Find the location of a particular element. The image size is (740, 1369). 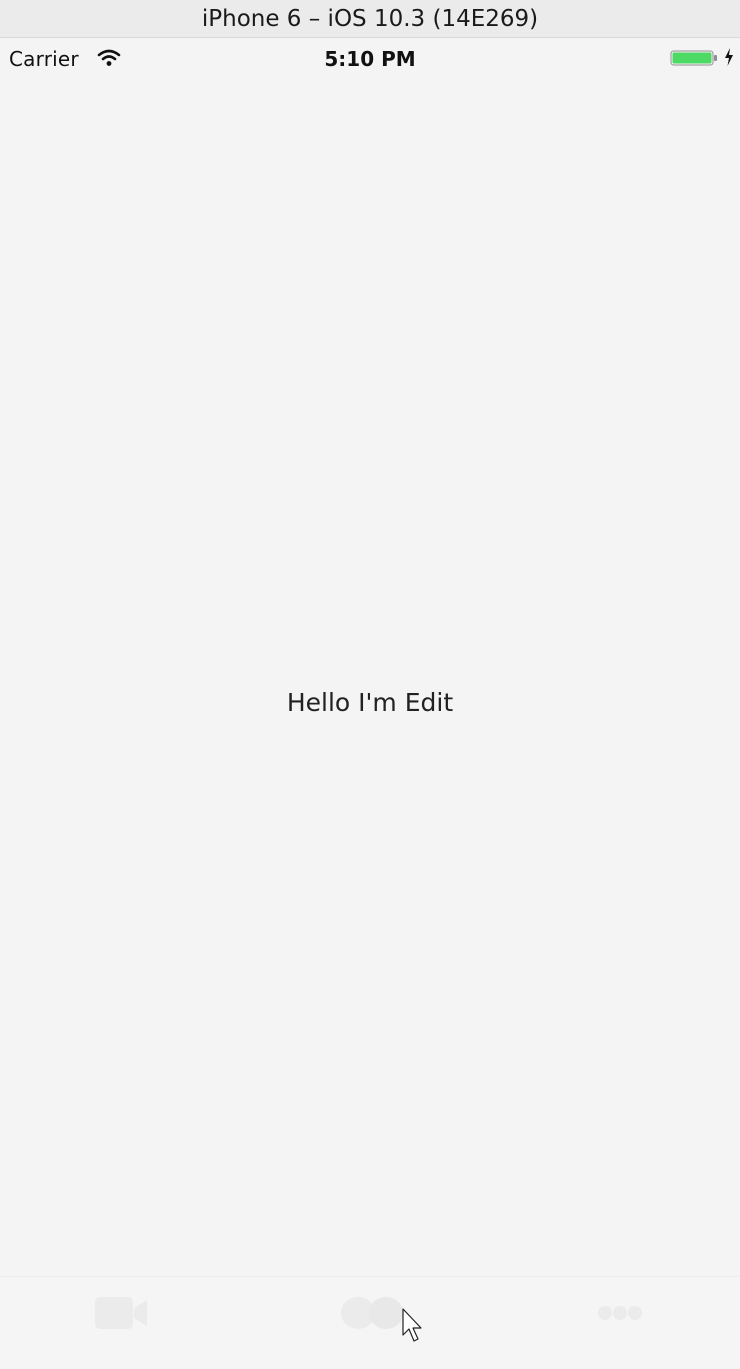

mouse-pointer-icon is located at coordinates (412, 1325).